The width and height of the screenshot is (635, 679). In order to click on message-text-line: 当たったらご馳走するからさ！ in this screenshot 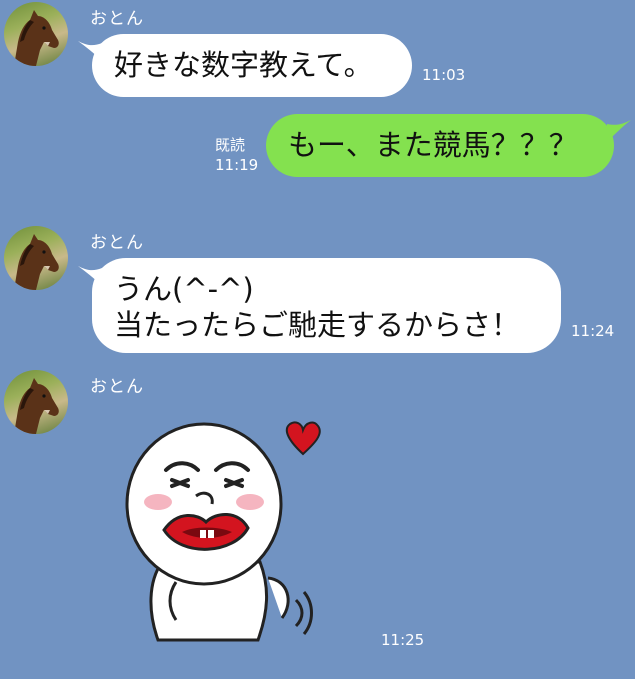, I will do `click(317, 325)`.